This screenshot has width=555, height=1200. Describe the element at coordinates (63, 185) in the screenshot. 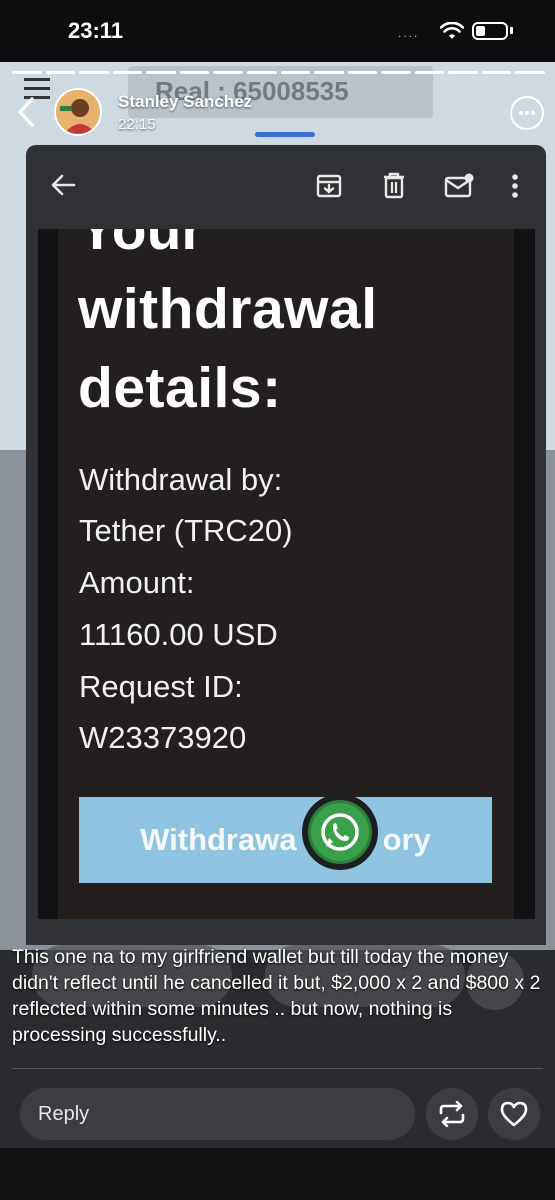

I see `arrow-back-icon` at that location.